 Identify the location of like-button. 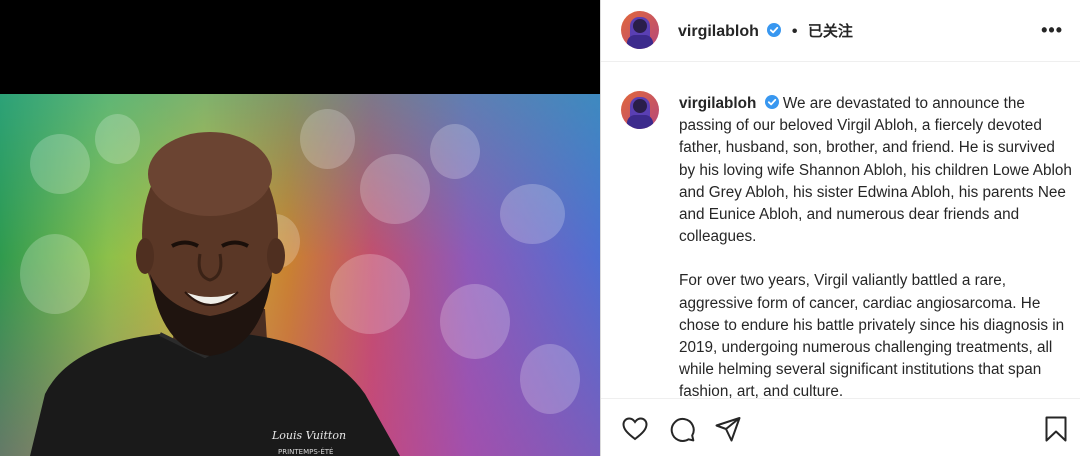
(635, 429).